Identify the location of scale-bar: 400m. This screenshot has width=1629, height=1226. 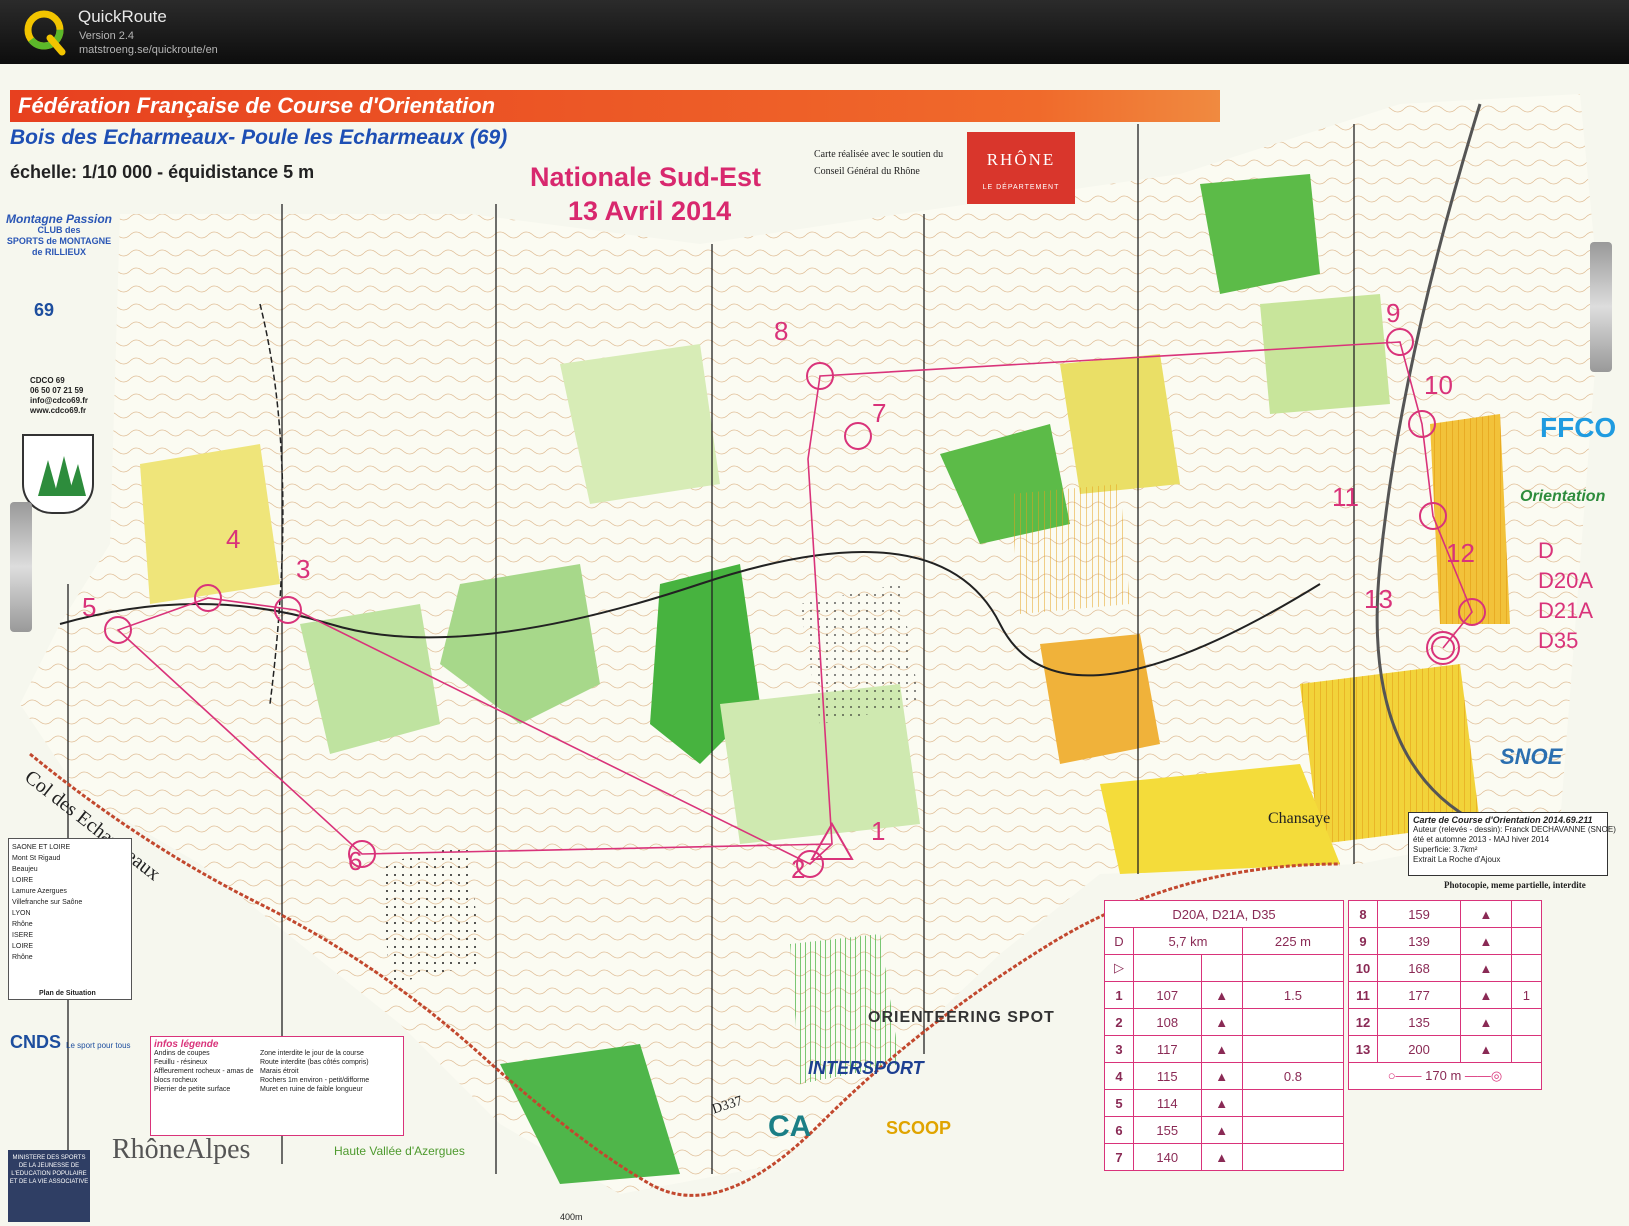
(571, 1217).